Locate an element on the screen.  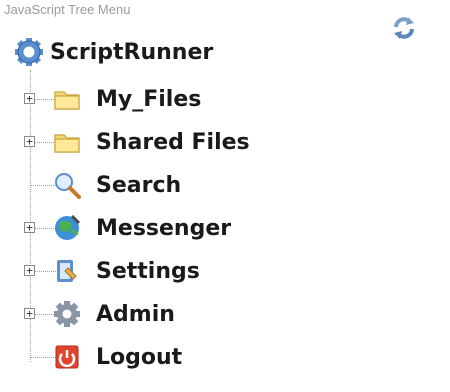
tree-item-label: Logout is located at coordinates (139, 357).